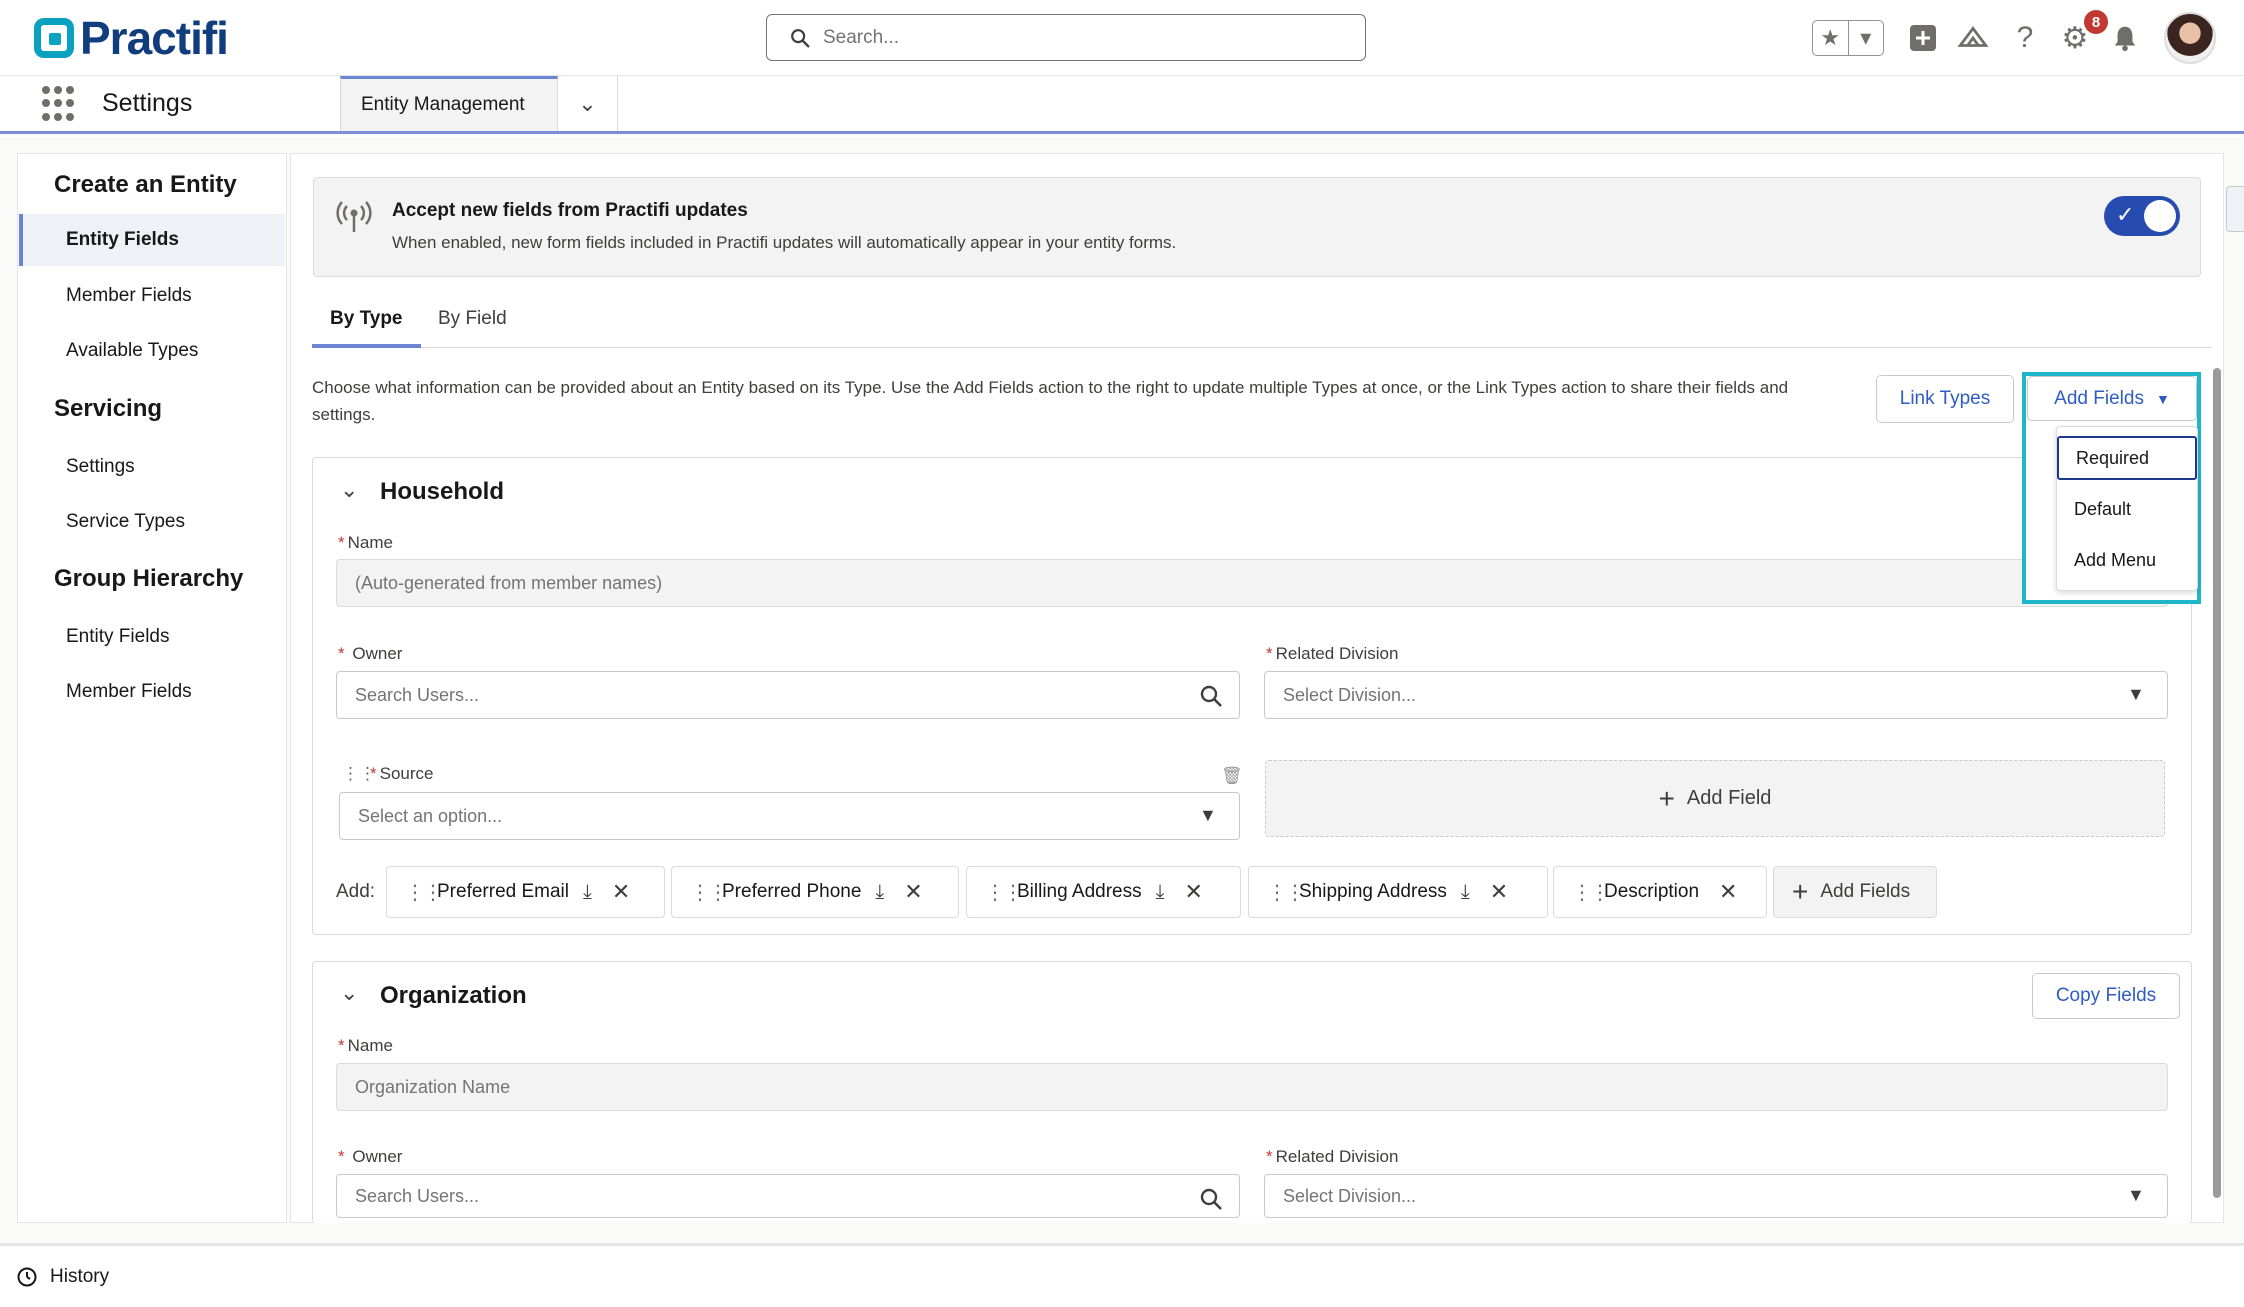 The width and height of the screenshot is (2244, 1307). I want to click on household-division-label: * Related Division, so click(1332, 653).